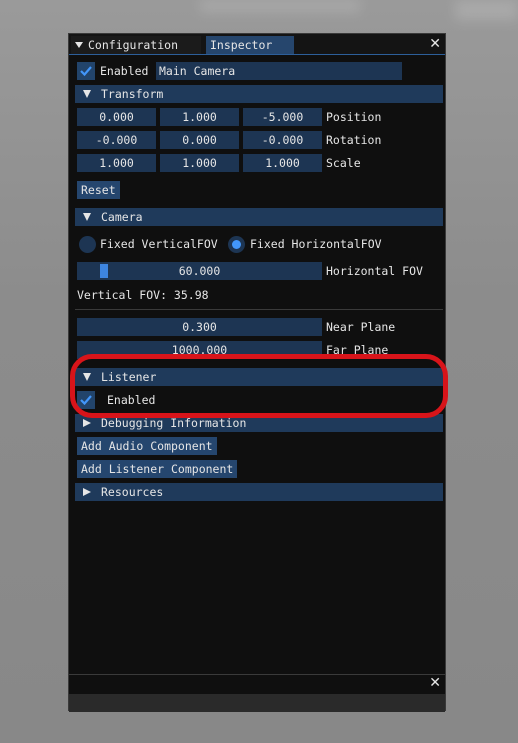  What do you see at coordinates (259, 217) in the screenshot?
I see `camera-header: Camera` at bounding box center [259, 217].